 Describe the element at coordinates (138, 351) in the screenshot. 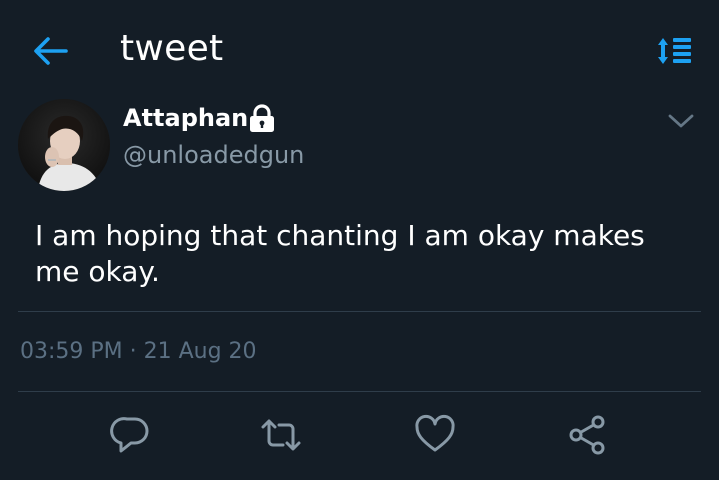

I see `tweet-timestamp: 03:59 PM · 21 Aug 20` at that location.